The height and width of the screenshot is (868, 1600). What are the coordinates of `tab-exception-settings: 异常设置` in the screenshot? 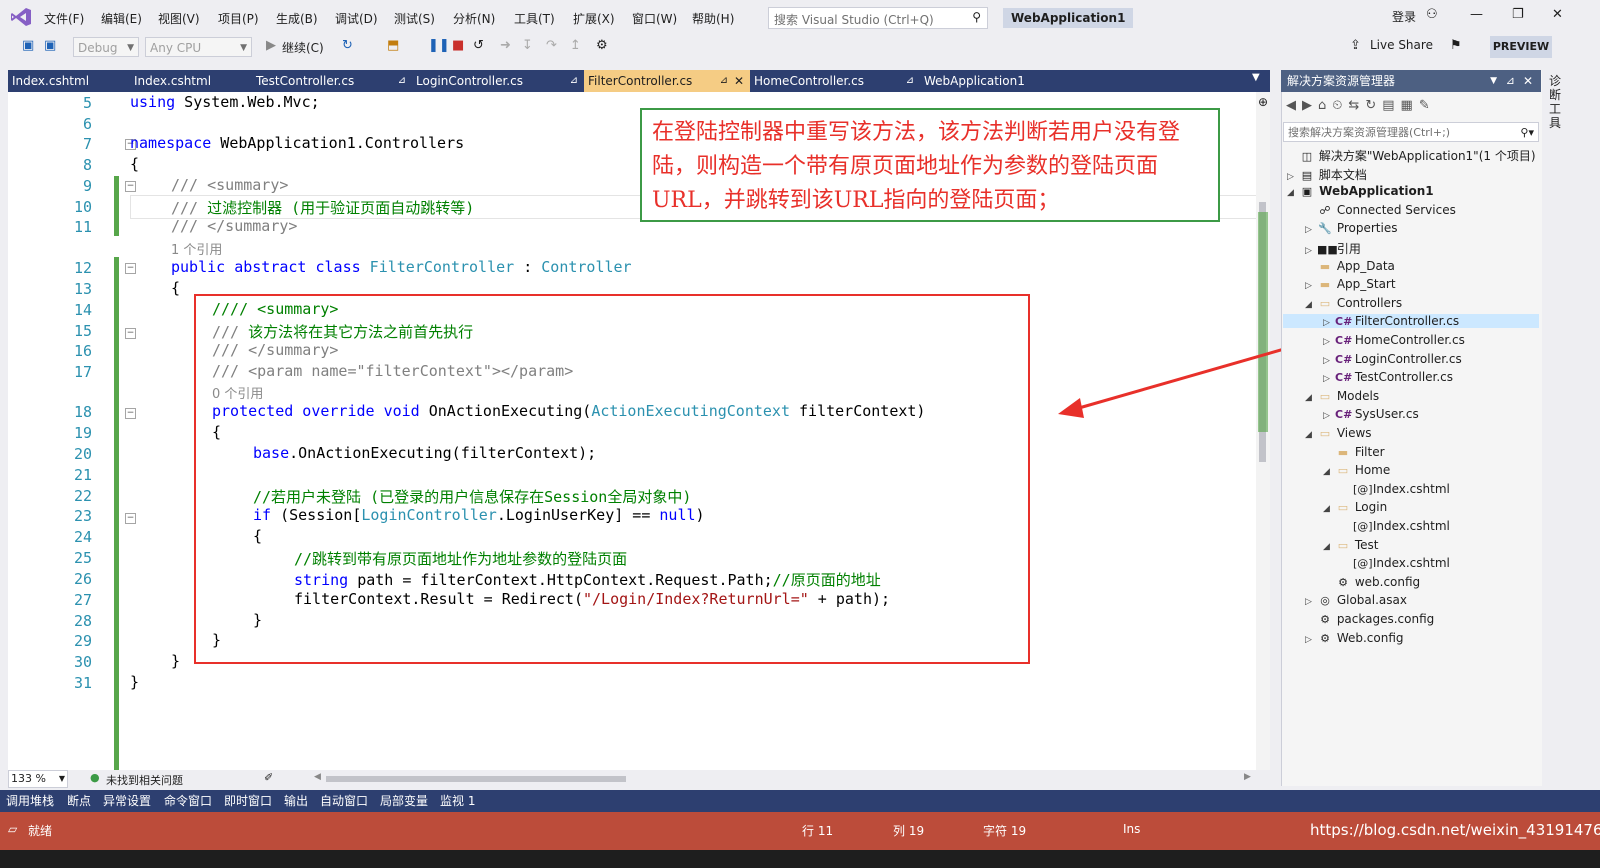 It's located at (127, 801).